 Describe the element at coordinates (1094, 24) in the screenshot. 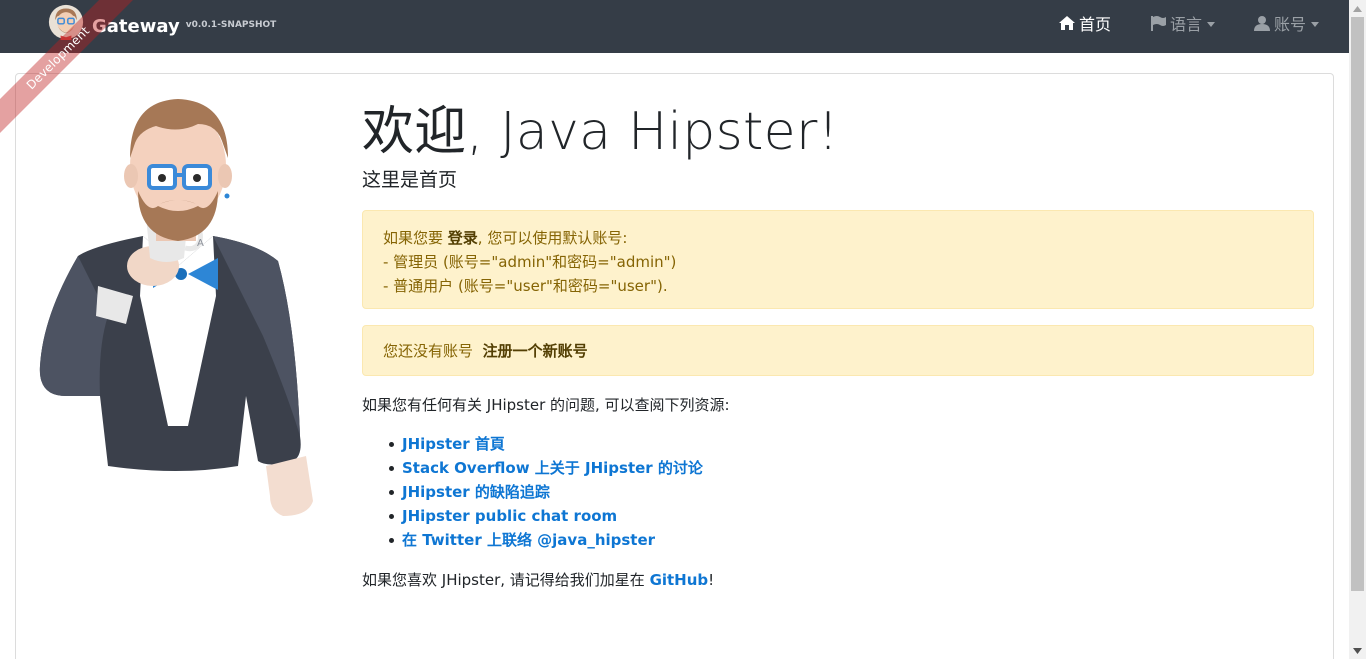

I see `nav-home-label: 首页` at that location.